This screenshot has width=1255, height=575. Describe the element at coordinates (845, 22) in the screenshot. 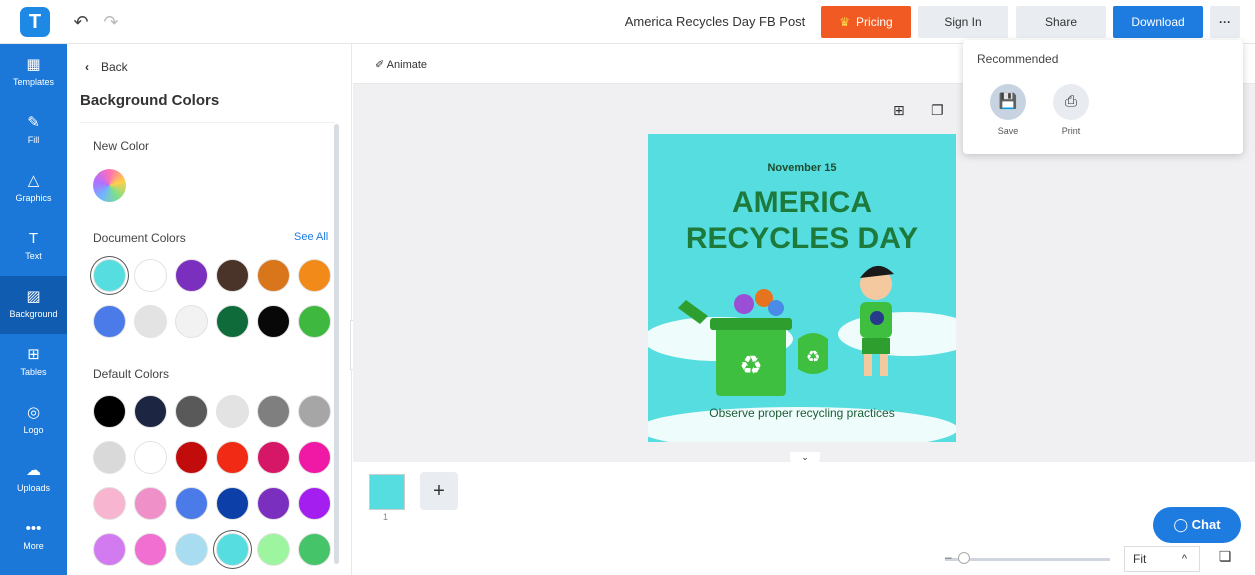

I see `crown-icon: ♛` at that location.